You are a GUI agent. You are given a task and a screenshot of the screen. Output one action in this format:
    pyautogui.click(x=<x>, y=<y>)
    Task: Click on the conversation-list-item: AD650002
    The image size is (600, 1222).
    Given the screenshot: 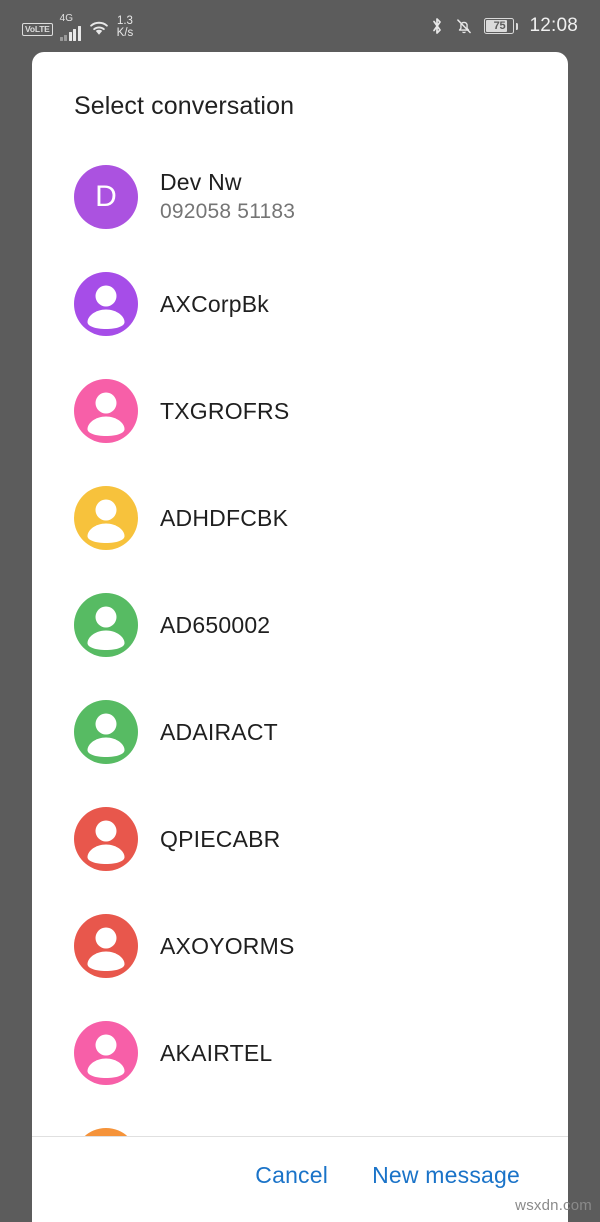 What is the action you would take?
    pyautogui.click(x=300, y=624)
    